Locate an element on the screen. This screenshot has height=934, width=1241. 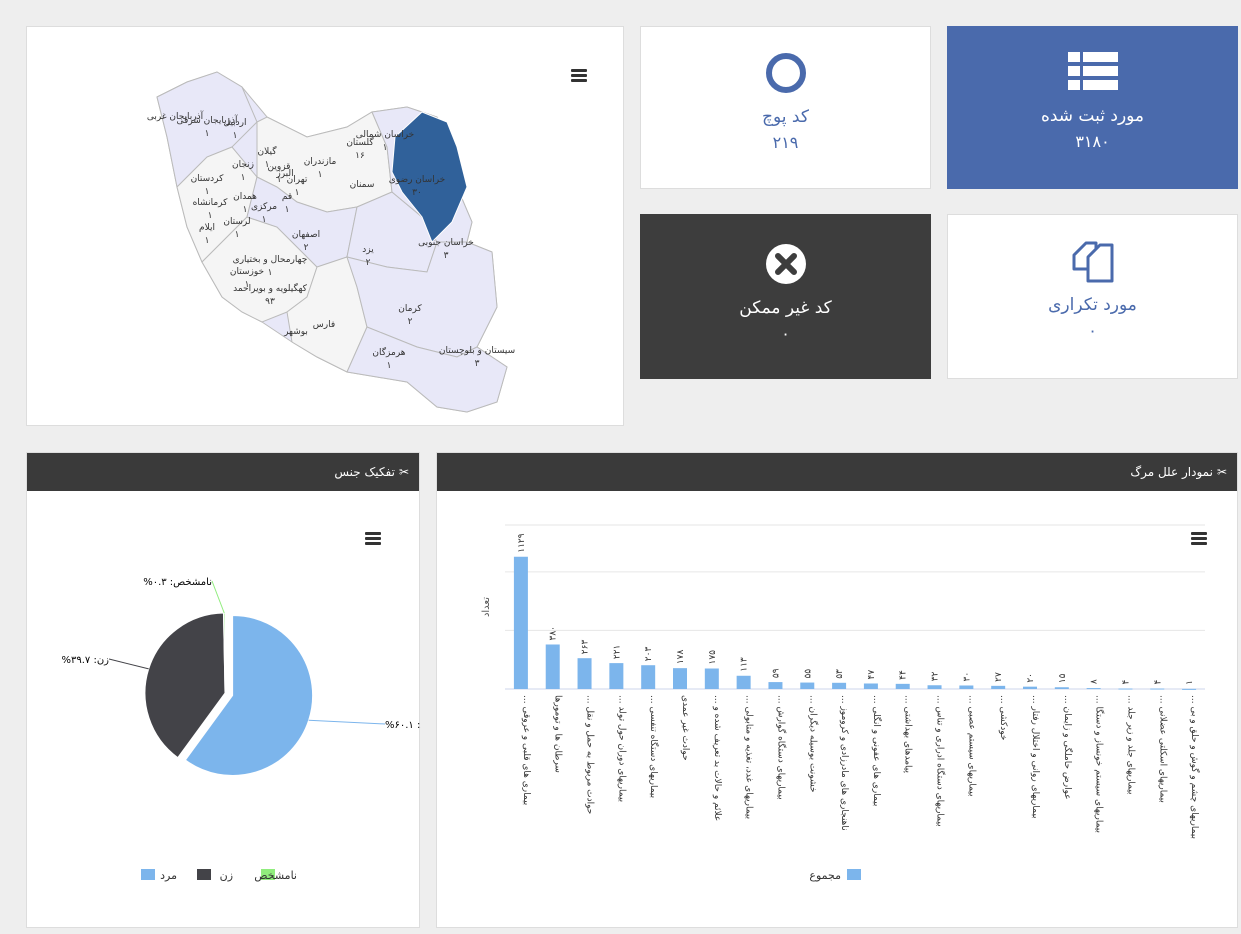
duplicate-value: ۰ is located at coordinates (1092, 330).